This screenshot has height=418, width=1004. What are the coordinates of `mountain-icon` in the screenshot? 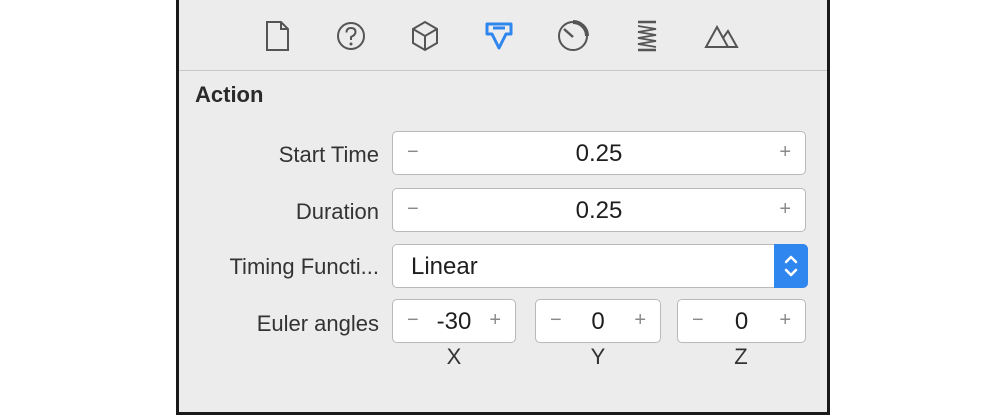 It's located at (721, 36).